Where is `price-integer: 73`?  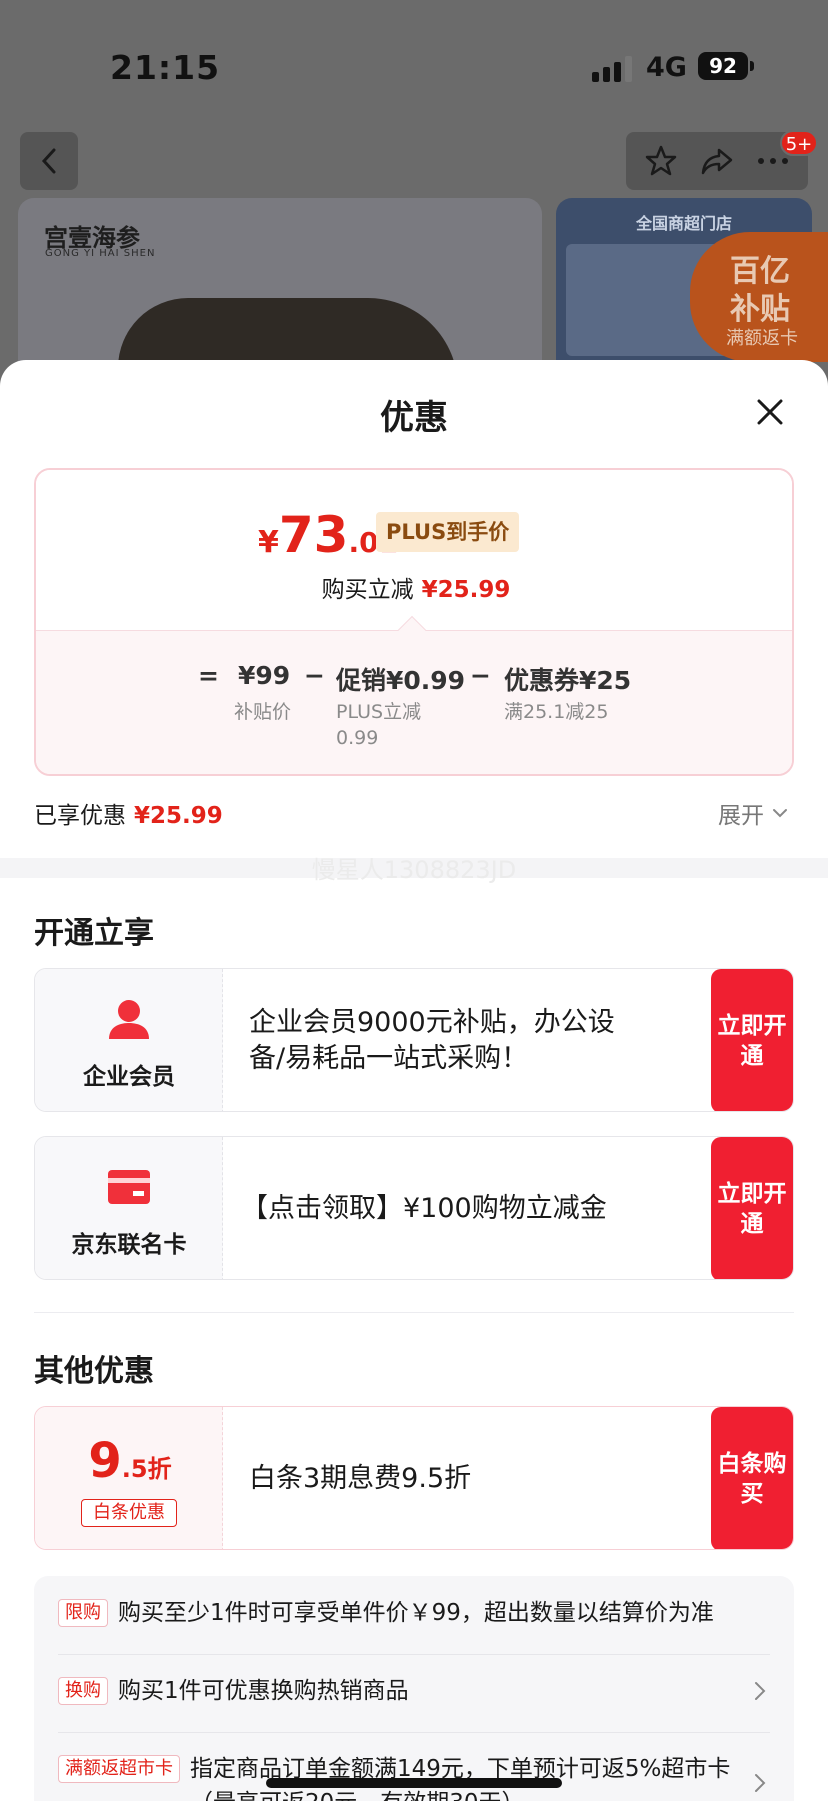 price-integer: 73 is located at coordinates (313, 535).